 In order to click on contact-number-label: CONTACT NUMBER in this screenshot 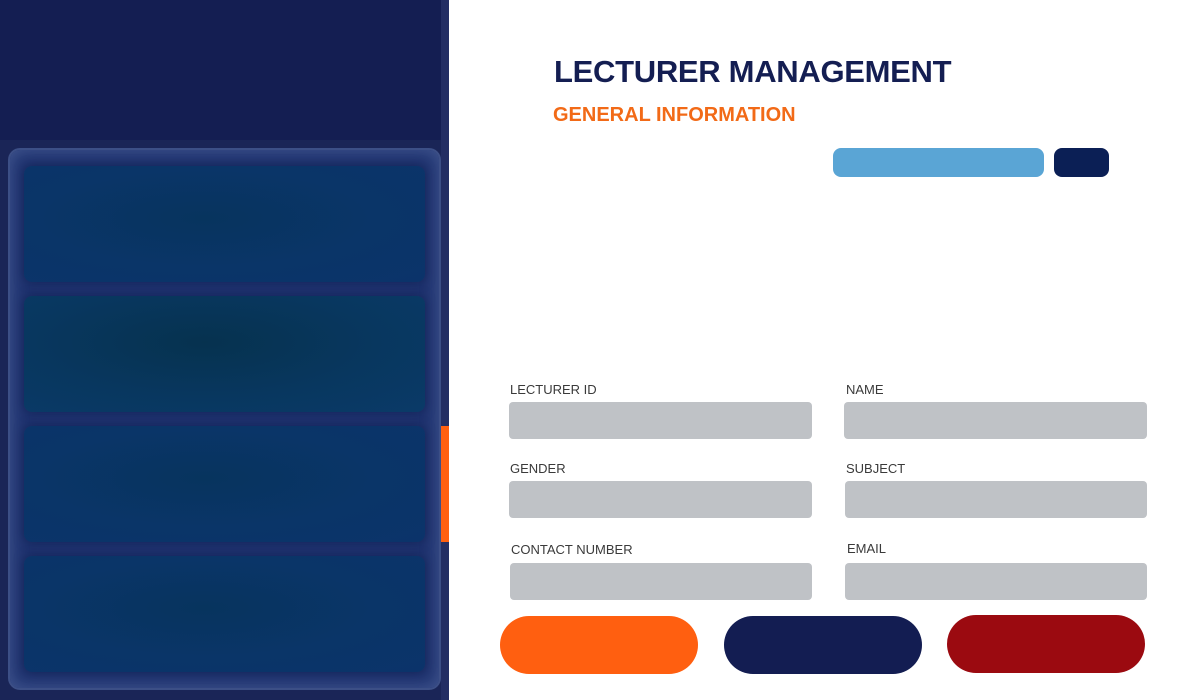, I will do `click(572, 549)`.